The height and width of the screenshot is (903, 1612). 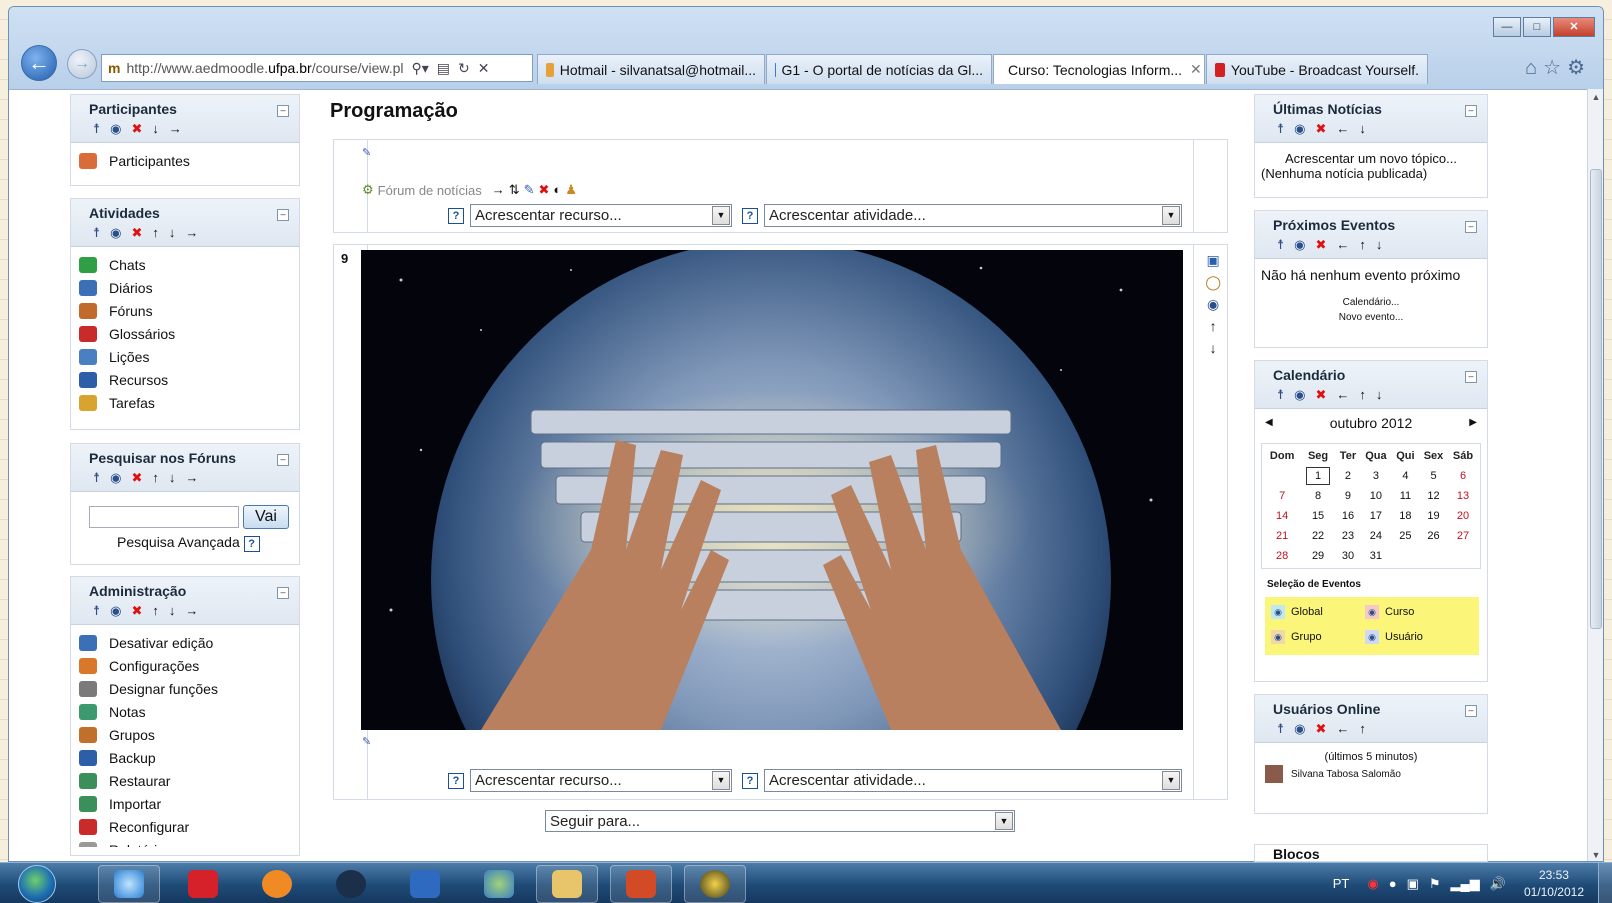 I want to click on action-center-flag-icon: ⚑, so click(x=1435, y=884).